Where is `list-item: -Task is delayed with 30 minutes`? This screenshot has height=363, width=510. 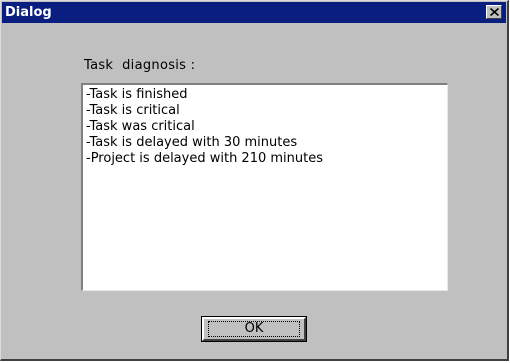 list-item: -Task is delayed with 30 minutes is located at coordinates (265, 143).